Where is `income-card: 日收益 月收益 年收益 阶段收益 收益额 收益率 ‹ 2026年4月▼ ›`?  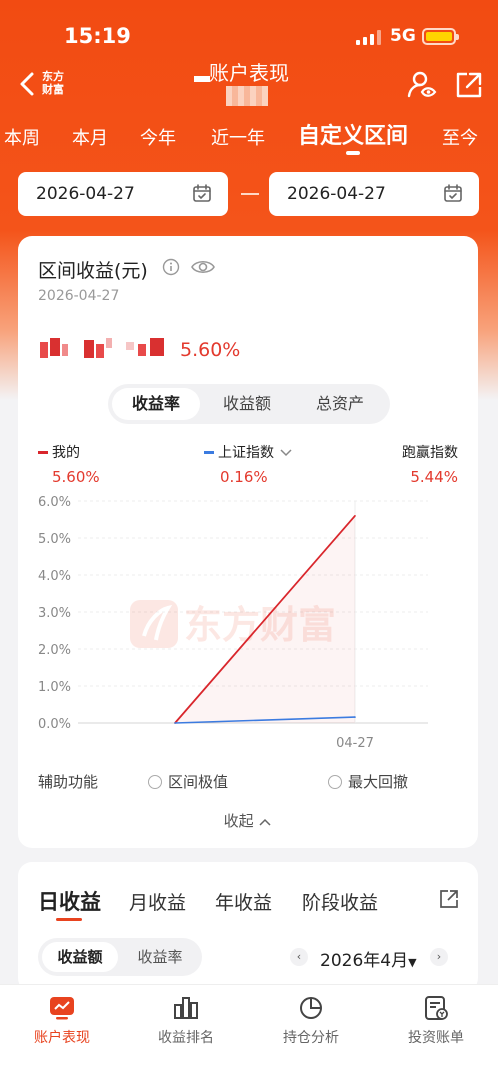
income-card: 日收益 月收益 年收益 阶段收益 收益额 收益率 ‹ 2026年4月▼ › is located at coordinates (248, 927).